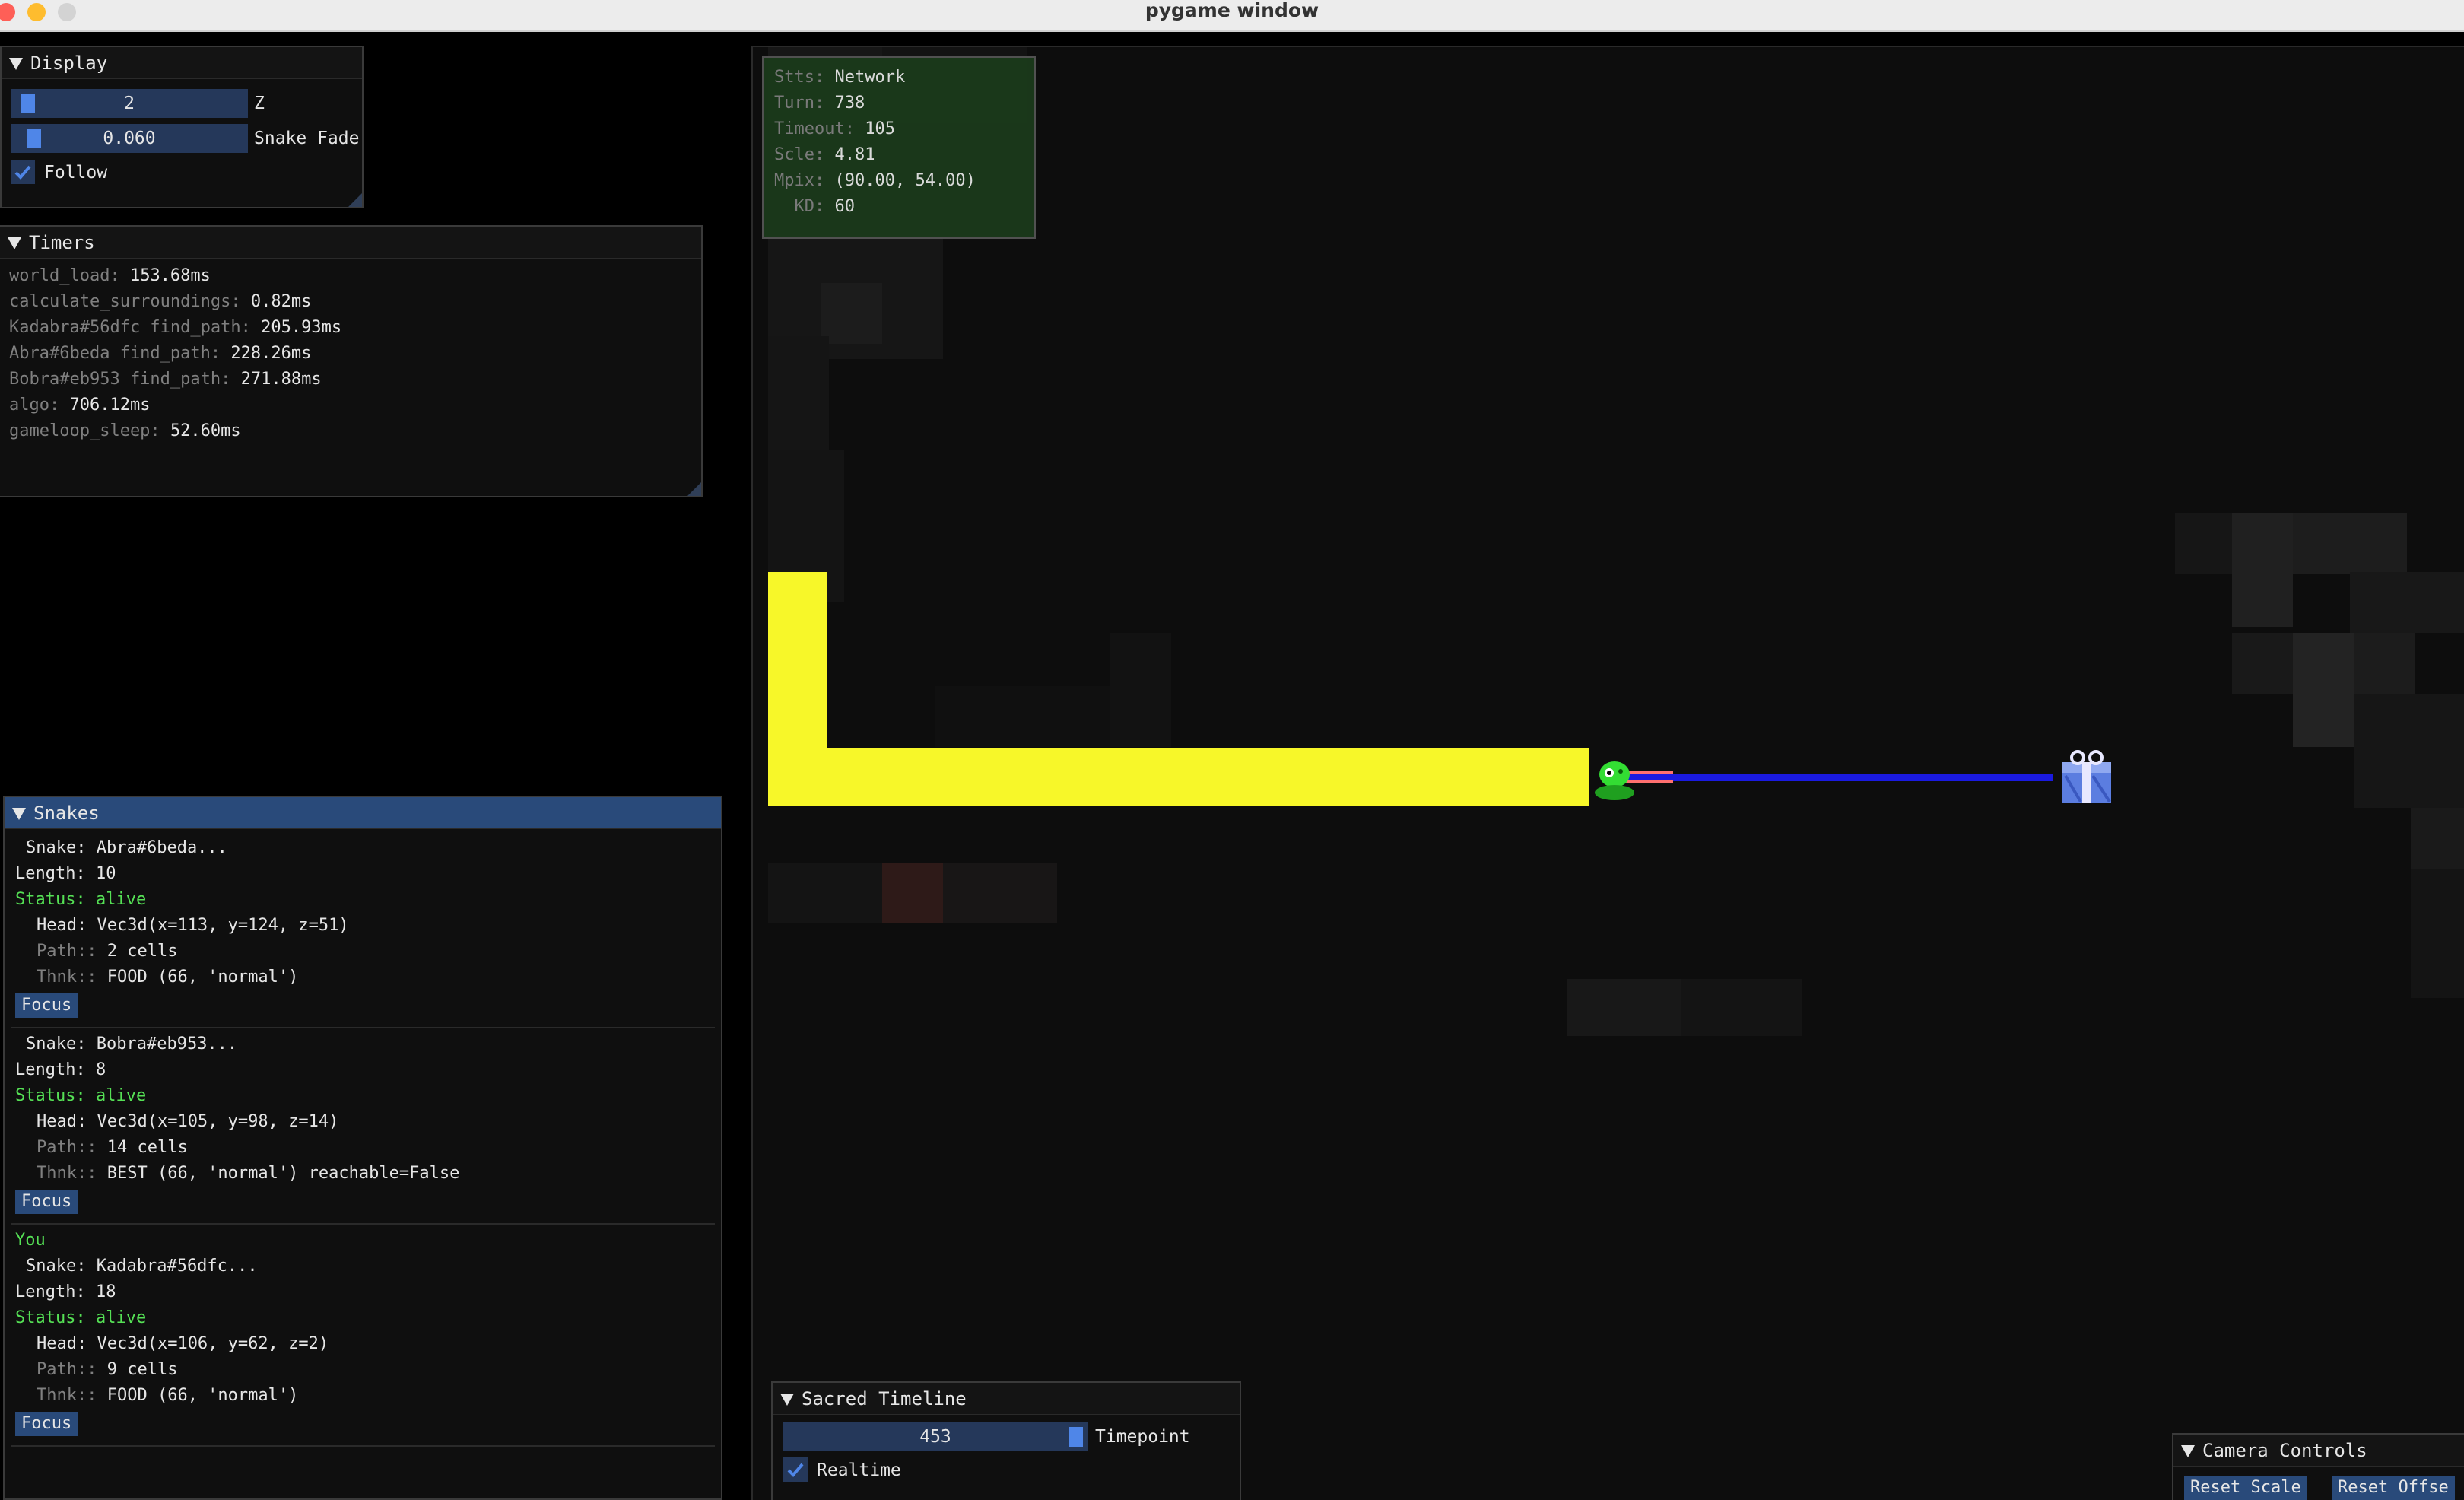 Image resolution: width=2464 pixels, height=1500 pixels. I want to click on timepoint-label: Timepoint, so click(1142, 1437).